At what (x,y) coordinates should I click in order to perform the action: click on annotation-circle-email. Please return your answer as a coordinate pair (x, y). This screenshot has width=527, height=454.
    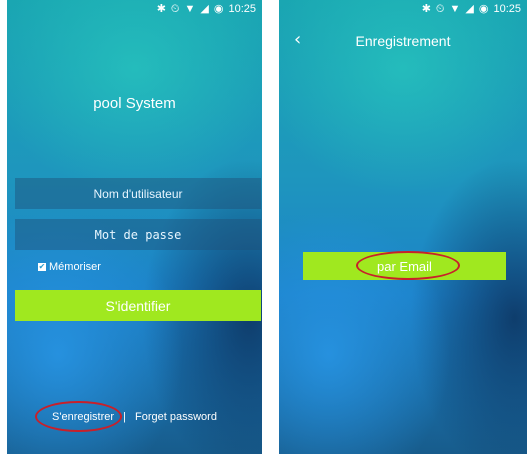
    Looking at the image, I should click on (408, 265).